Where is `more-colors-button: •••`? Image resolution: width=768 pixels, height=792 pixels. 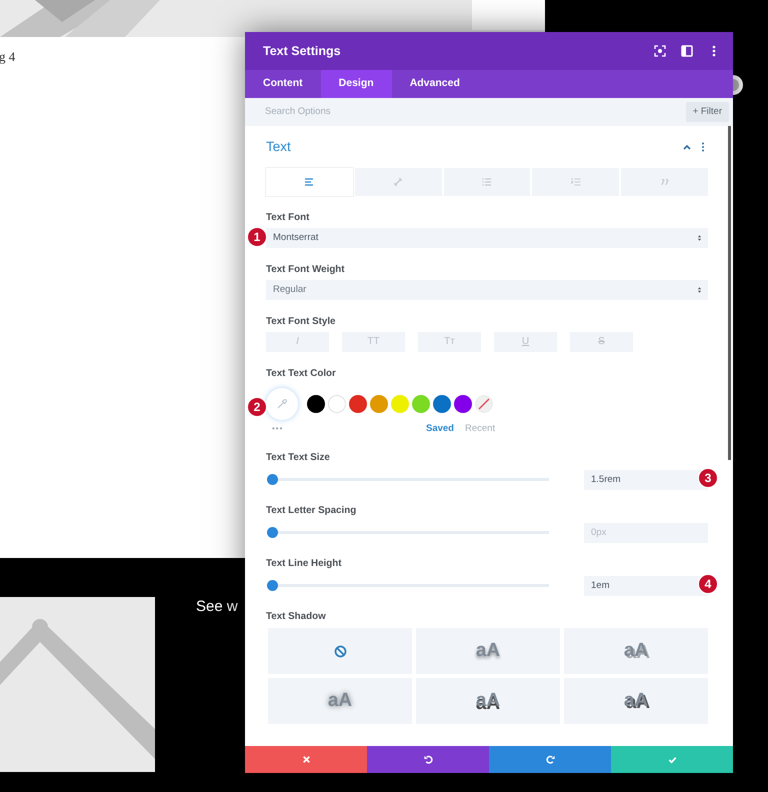
more-colors-button: ••• is located at coordinates (346, 429).